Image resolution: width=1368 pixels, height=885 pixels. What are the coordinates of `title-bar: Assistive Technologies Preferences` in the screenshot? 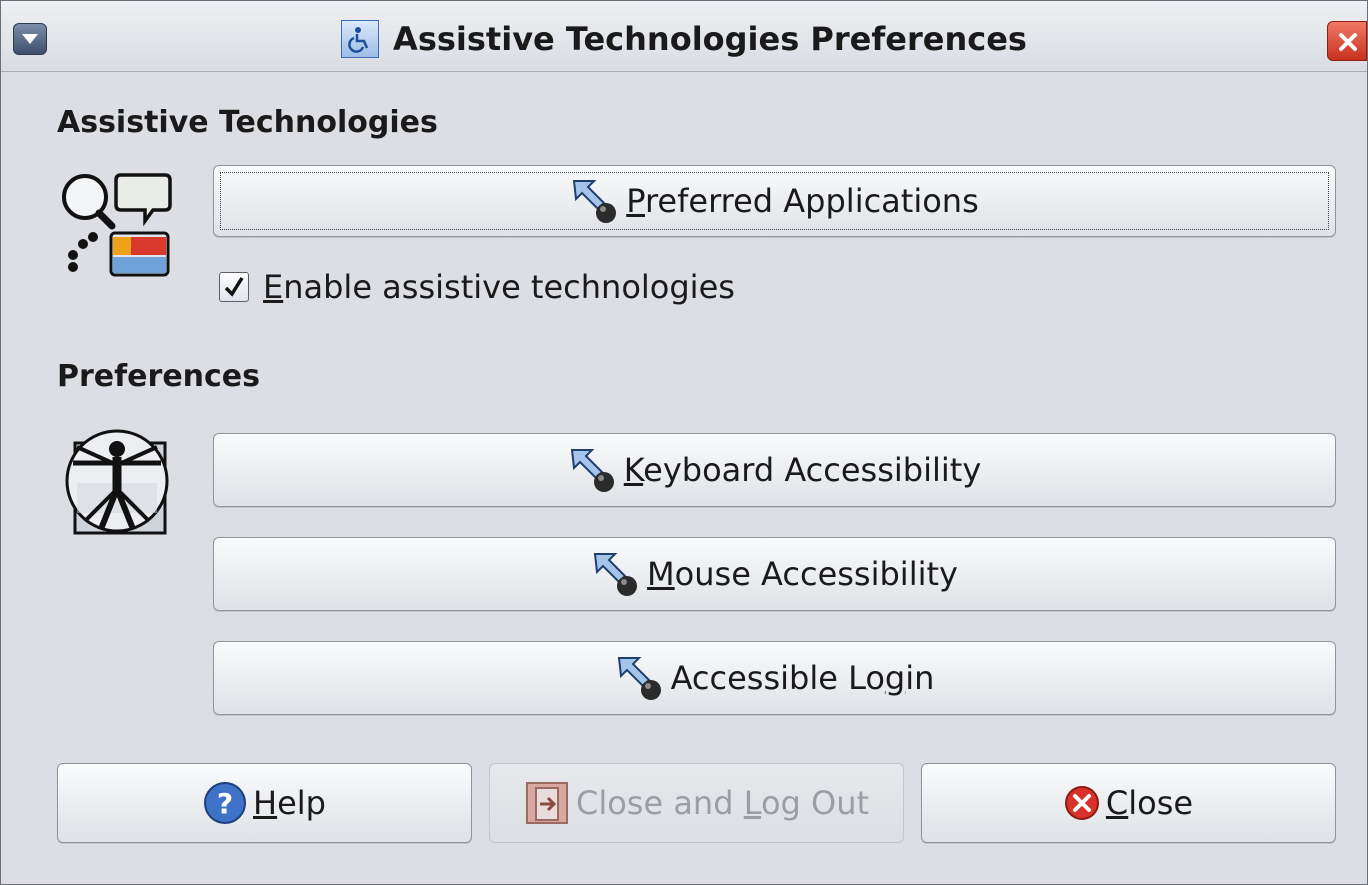 It's located at (684, 36).